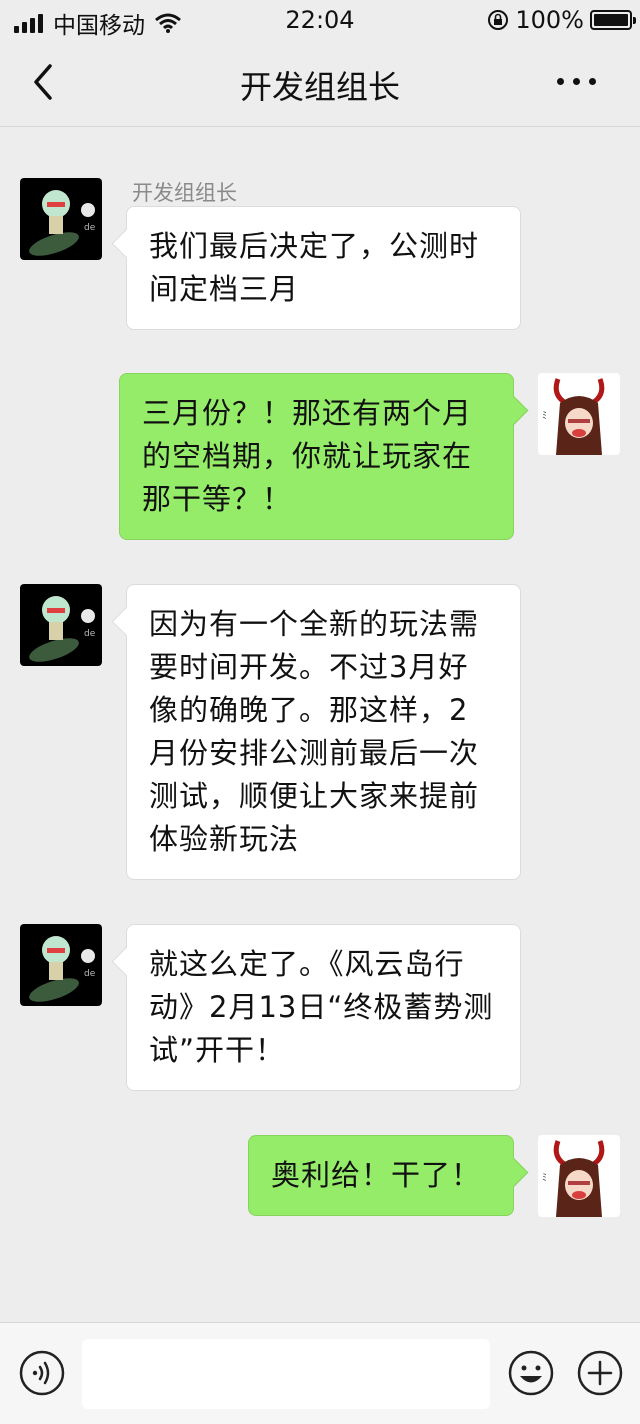  I want to click on nav-bar: 开发组组长, so click(320, 84).